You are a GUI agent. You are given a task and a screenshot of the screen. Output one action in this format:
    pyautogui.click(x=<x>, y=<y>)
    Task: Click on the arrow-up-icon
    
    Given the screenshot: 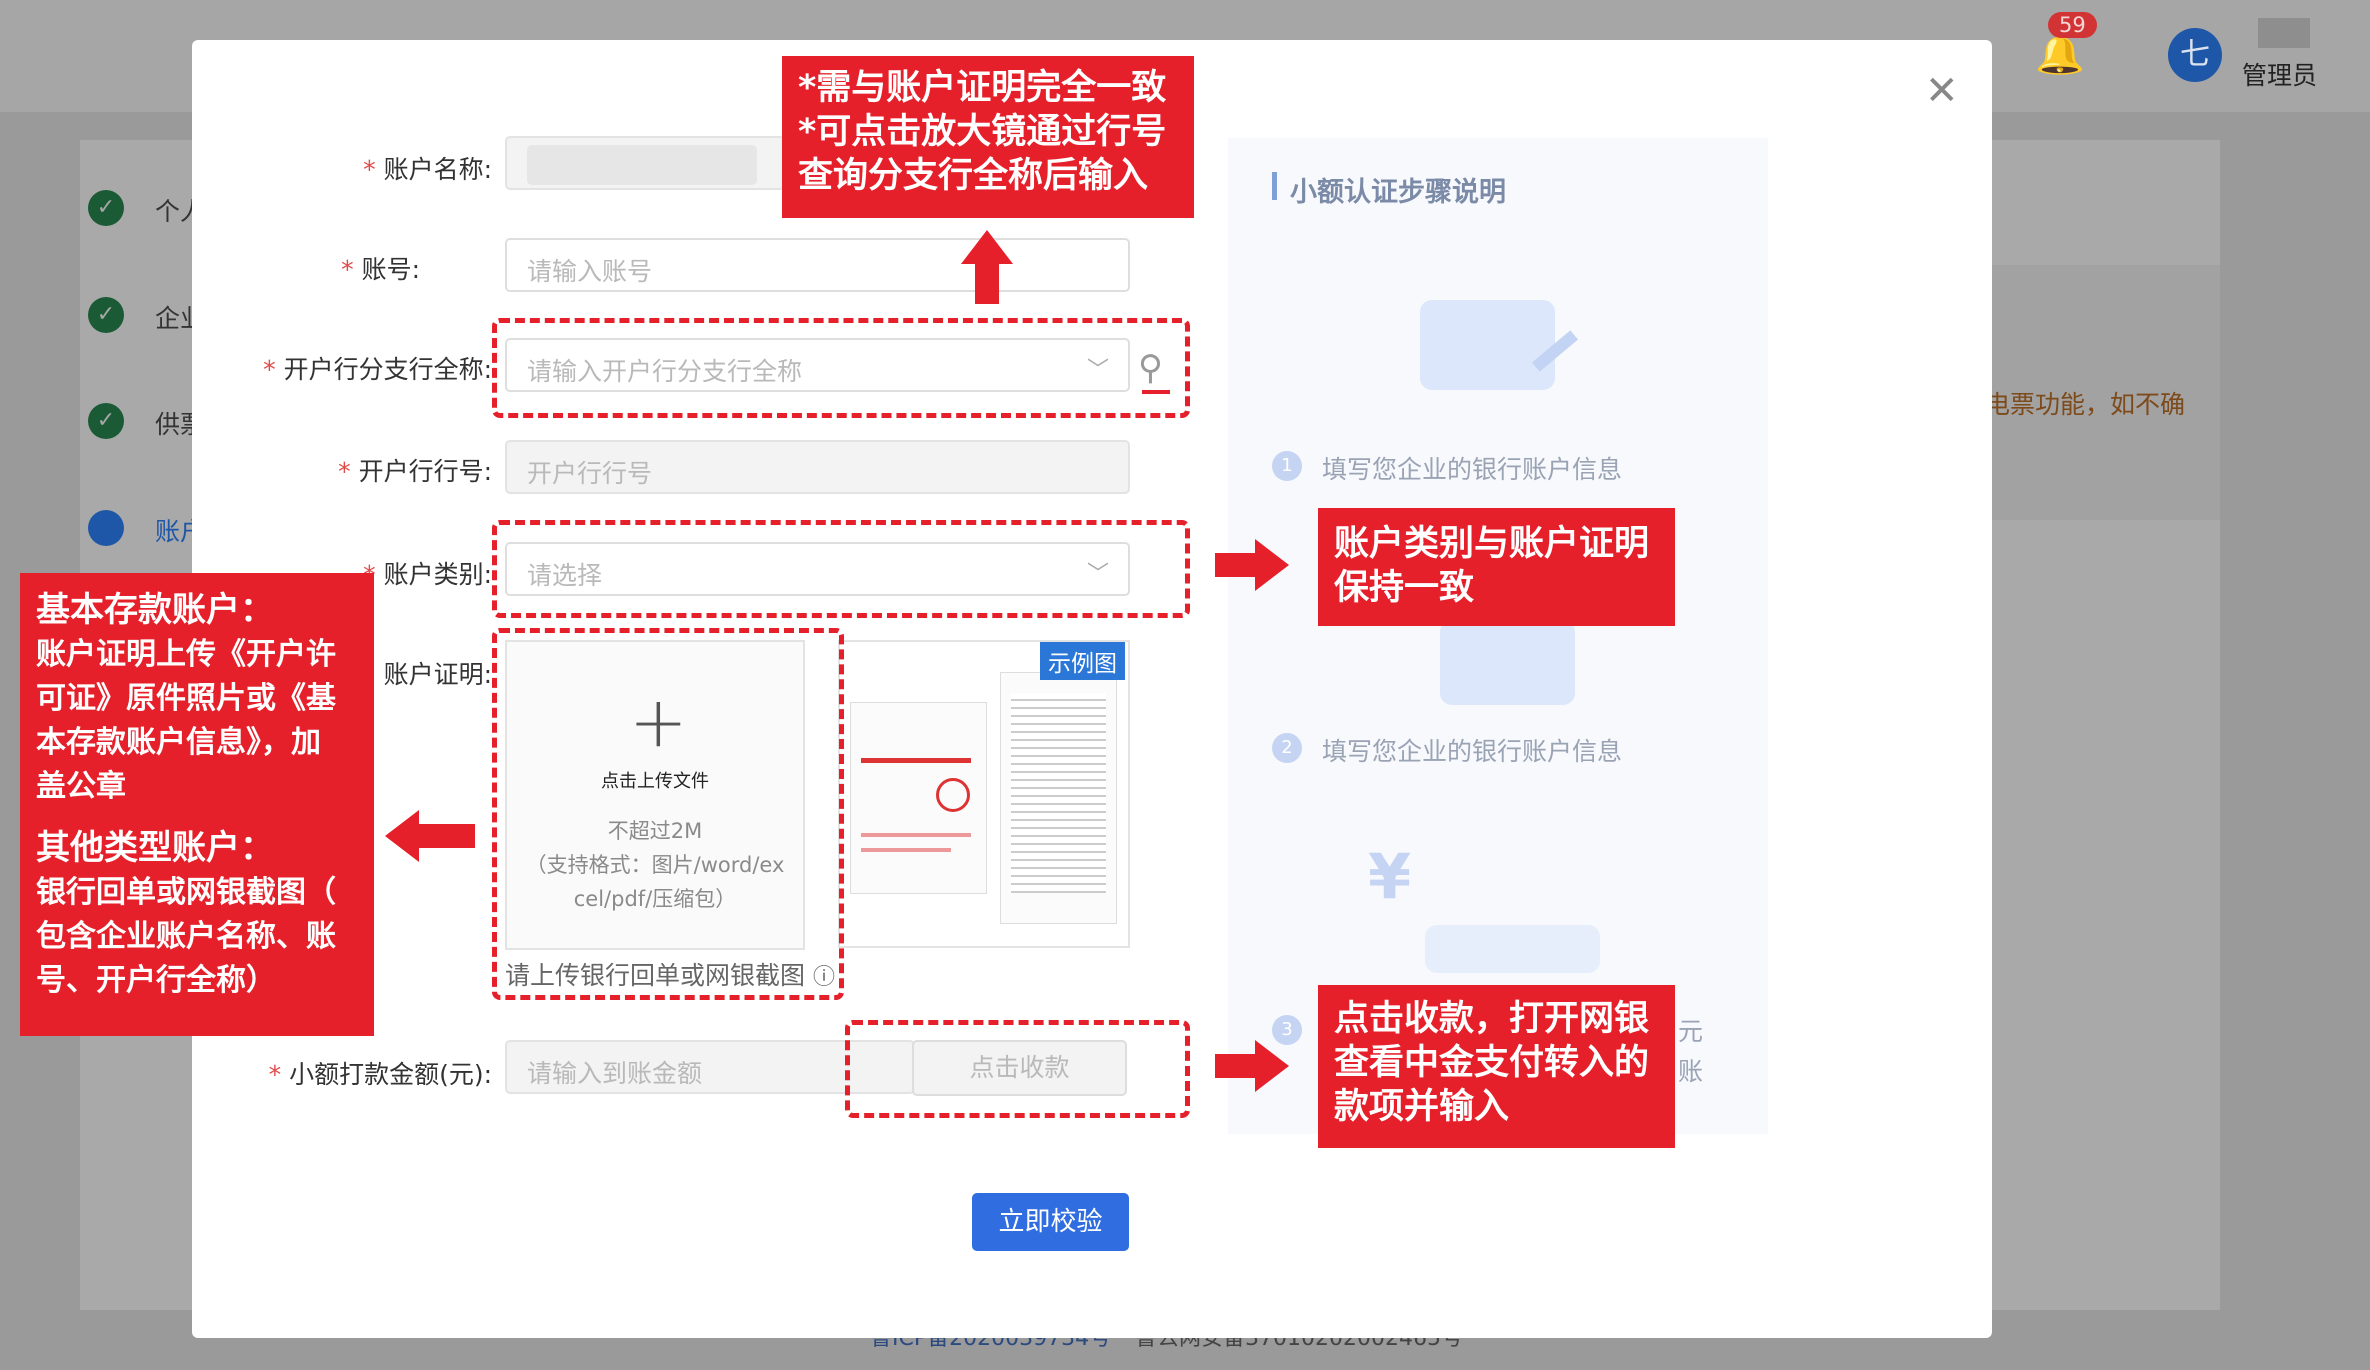 What is the action you would take?
    pyautogui.click(x=987, y=247)
    